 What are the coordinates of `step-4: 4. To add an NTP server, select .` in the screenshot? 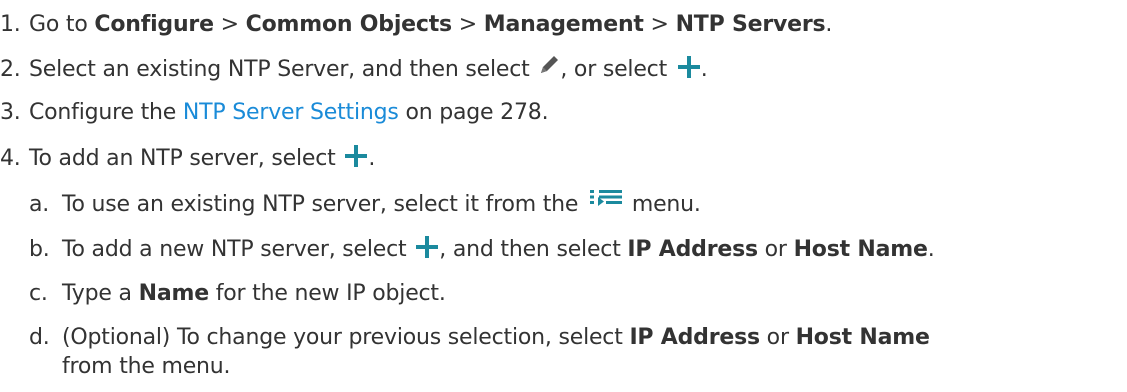 It's located at (187, 159).